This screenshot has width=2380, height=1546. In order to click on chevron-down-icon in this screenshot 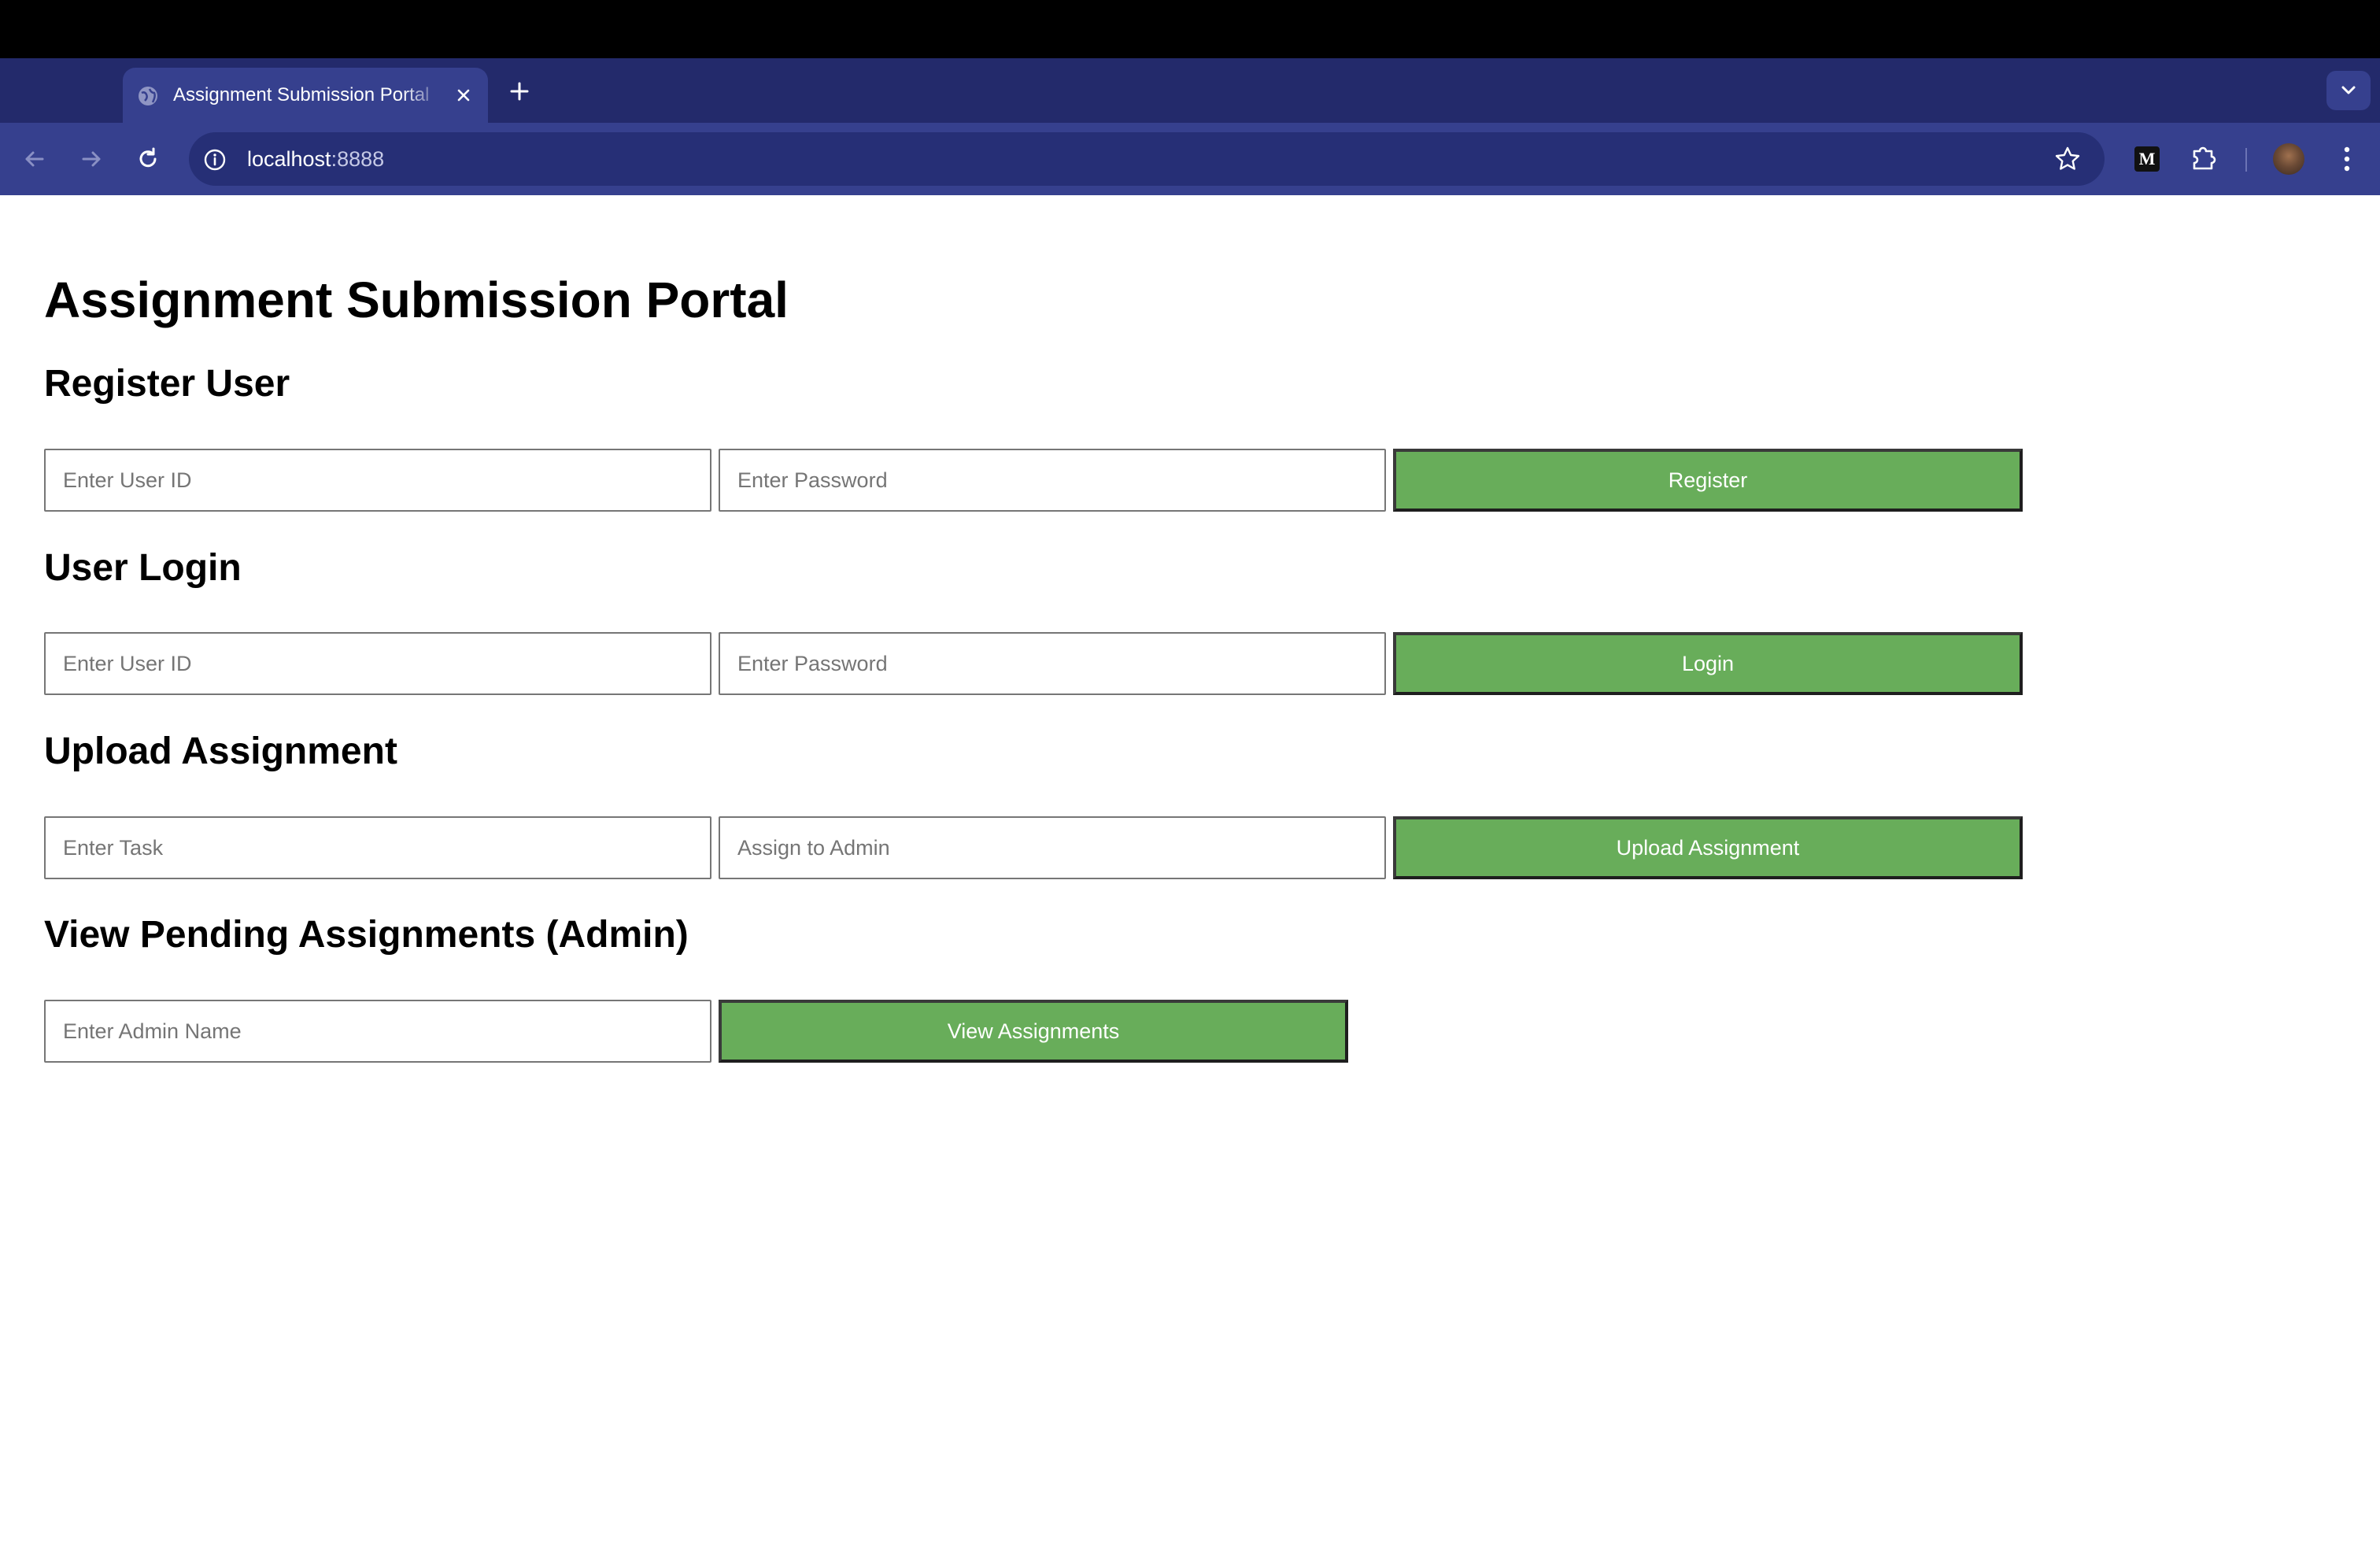, I will do `click(2348, 90)`.